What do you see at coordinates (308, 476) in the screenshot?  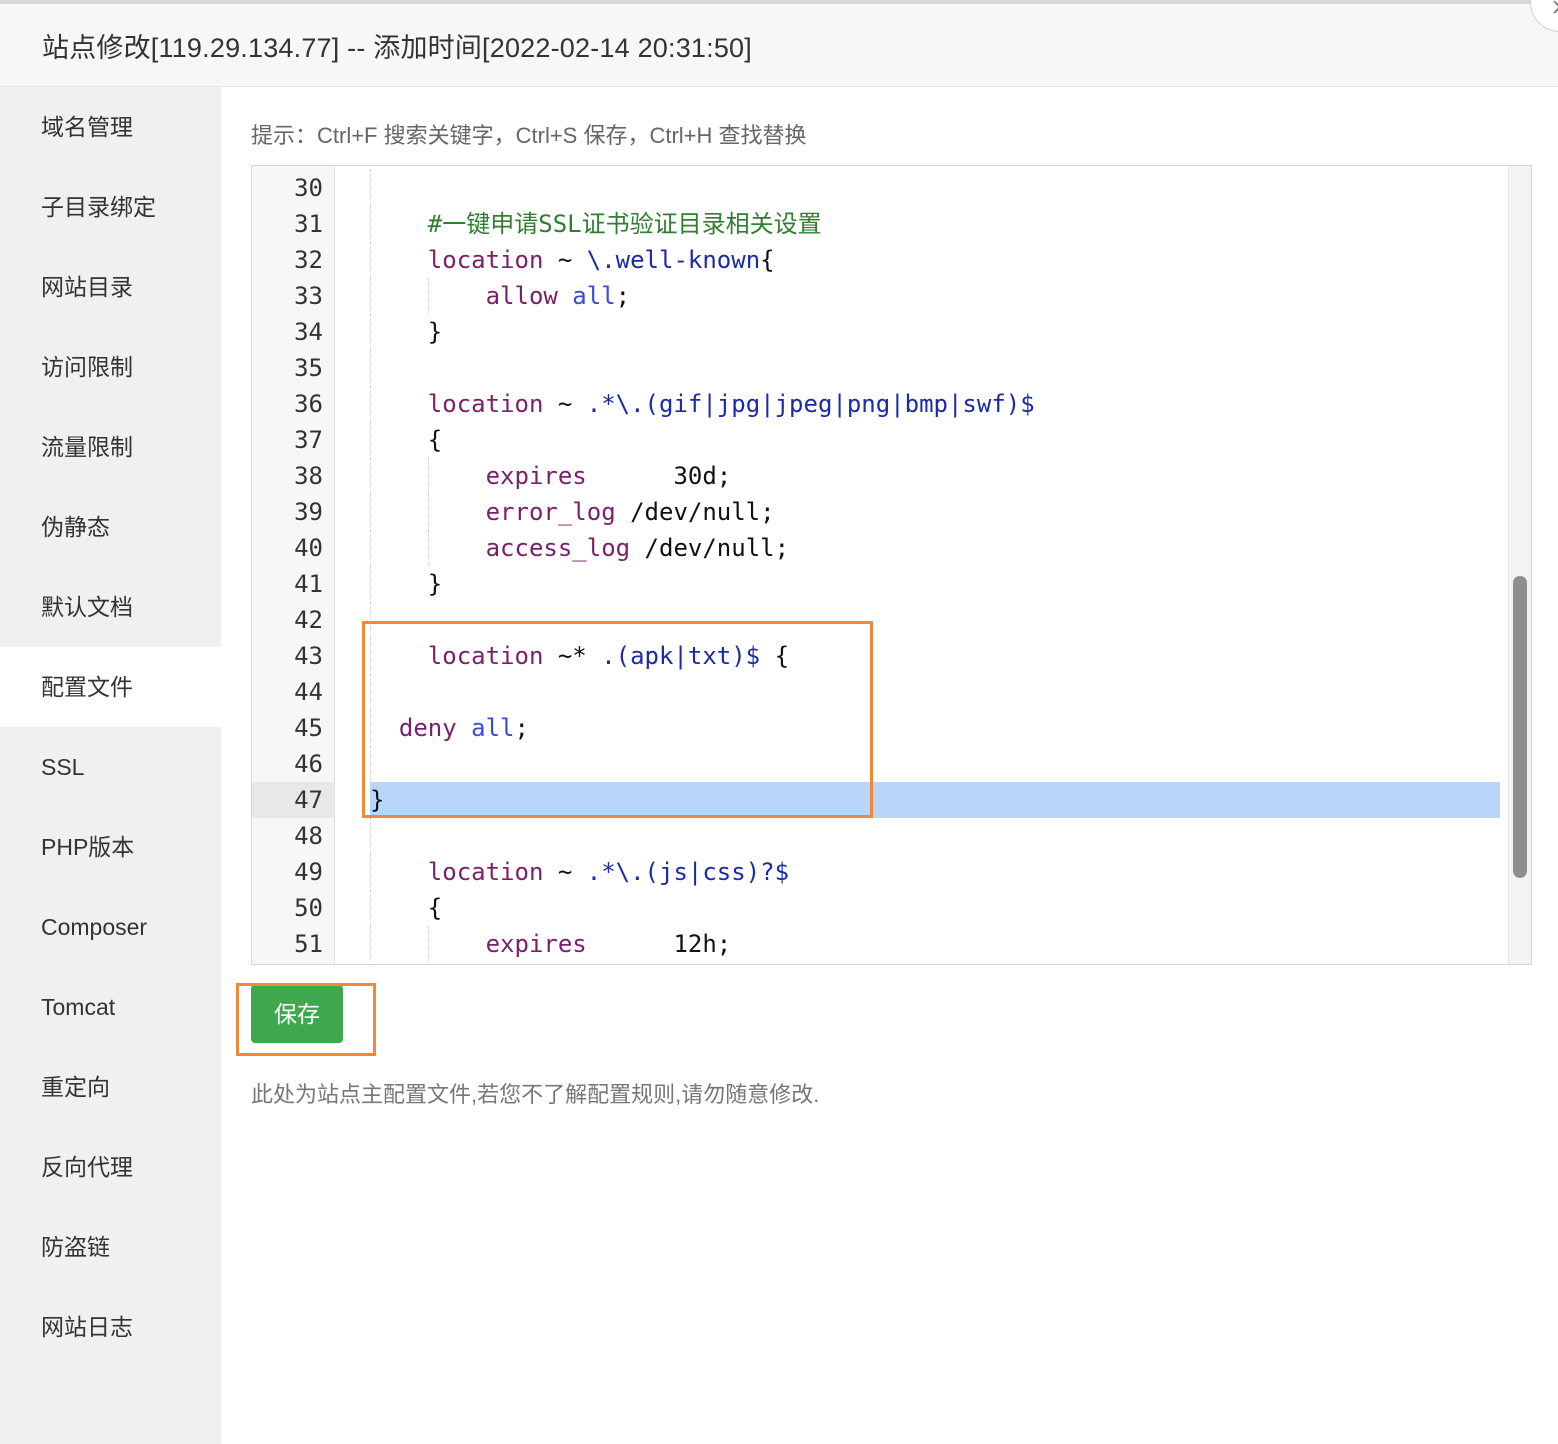 I see `line-number: 38` at bounding box center [308, 476].